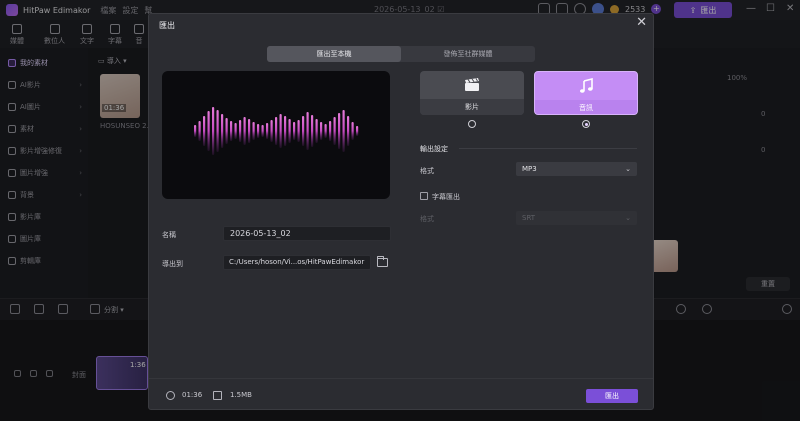  Describe the element at coordinates (192, 395) in the screenshot. I see `export-duration: 01:36` at that location.